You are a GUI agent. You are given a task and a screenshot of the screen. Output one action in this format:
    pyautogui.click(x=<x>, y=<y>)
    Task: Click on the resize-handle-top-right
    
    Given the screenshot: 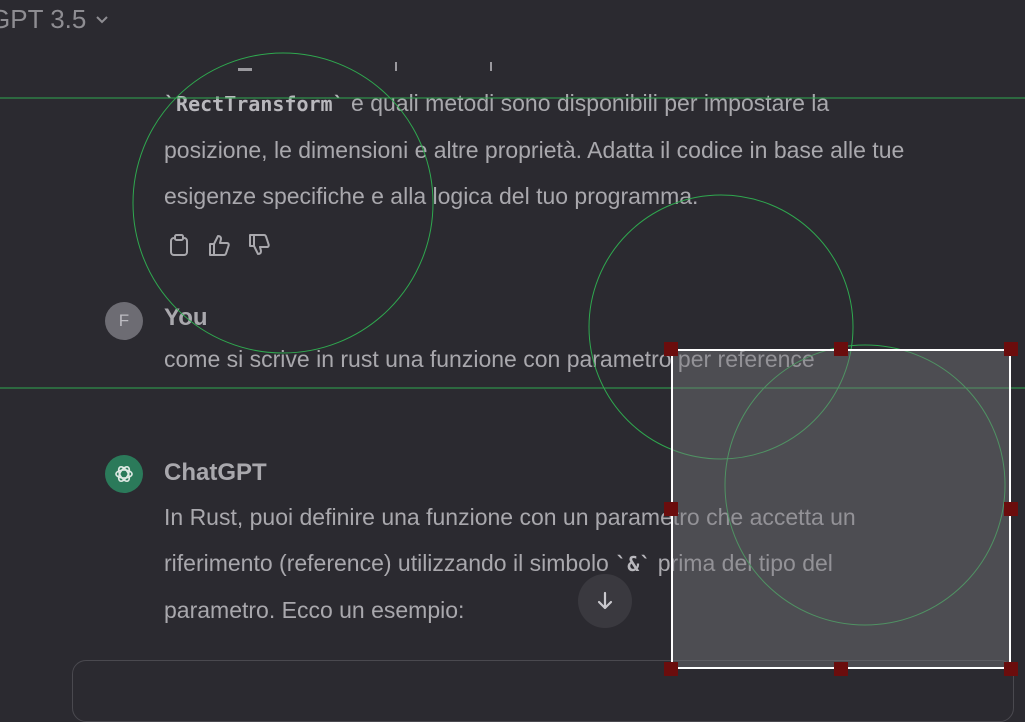 What is the action you would take?
    pyautogui.click(x=1011, y=349)
    